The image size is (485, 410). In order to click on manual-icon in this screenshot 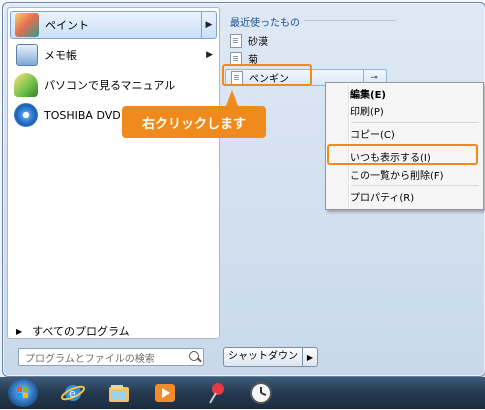, I will do `click(26, 85)`.